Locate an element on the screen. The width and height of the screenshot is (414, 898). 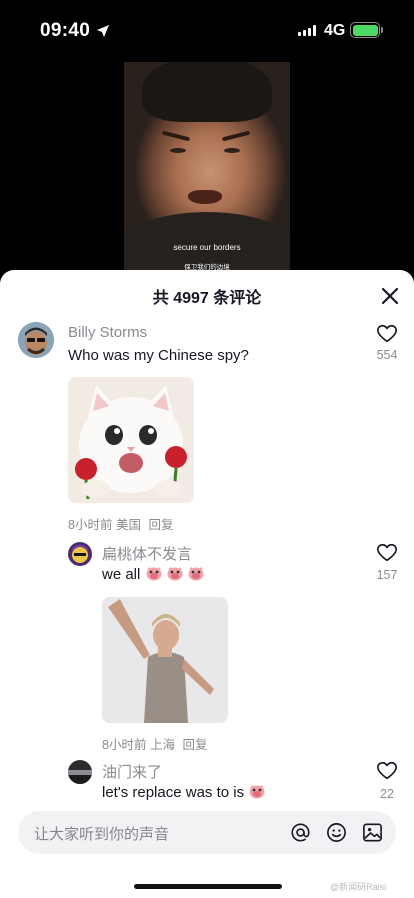
image-icon is located at coordinates (372, 832).